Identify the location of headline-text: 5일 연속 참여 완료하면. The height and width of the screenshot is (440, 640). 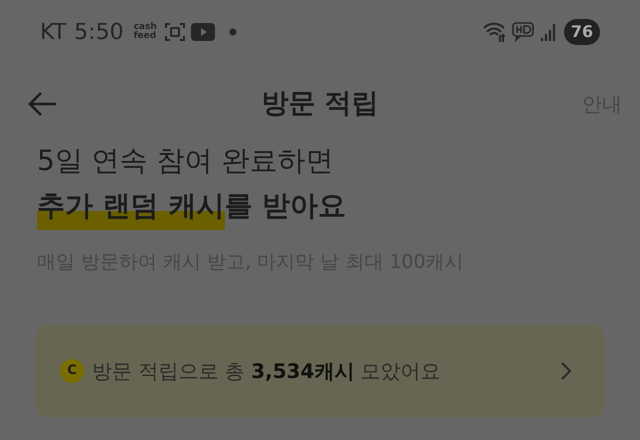
(186, 161).